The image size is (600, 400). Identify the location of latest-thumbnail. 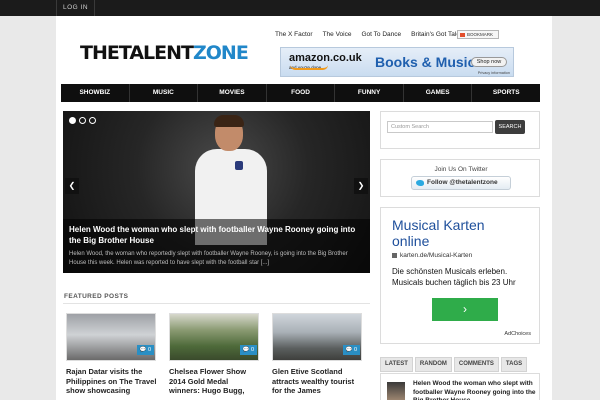
(396, 391).